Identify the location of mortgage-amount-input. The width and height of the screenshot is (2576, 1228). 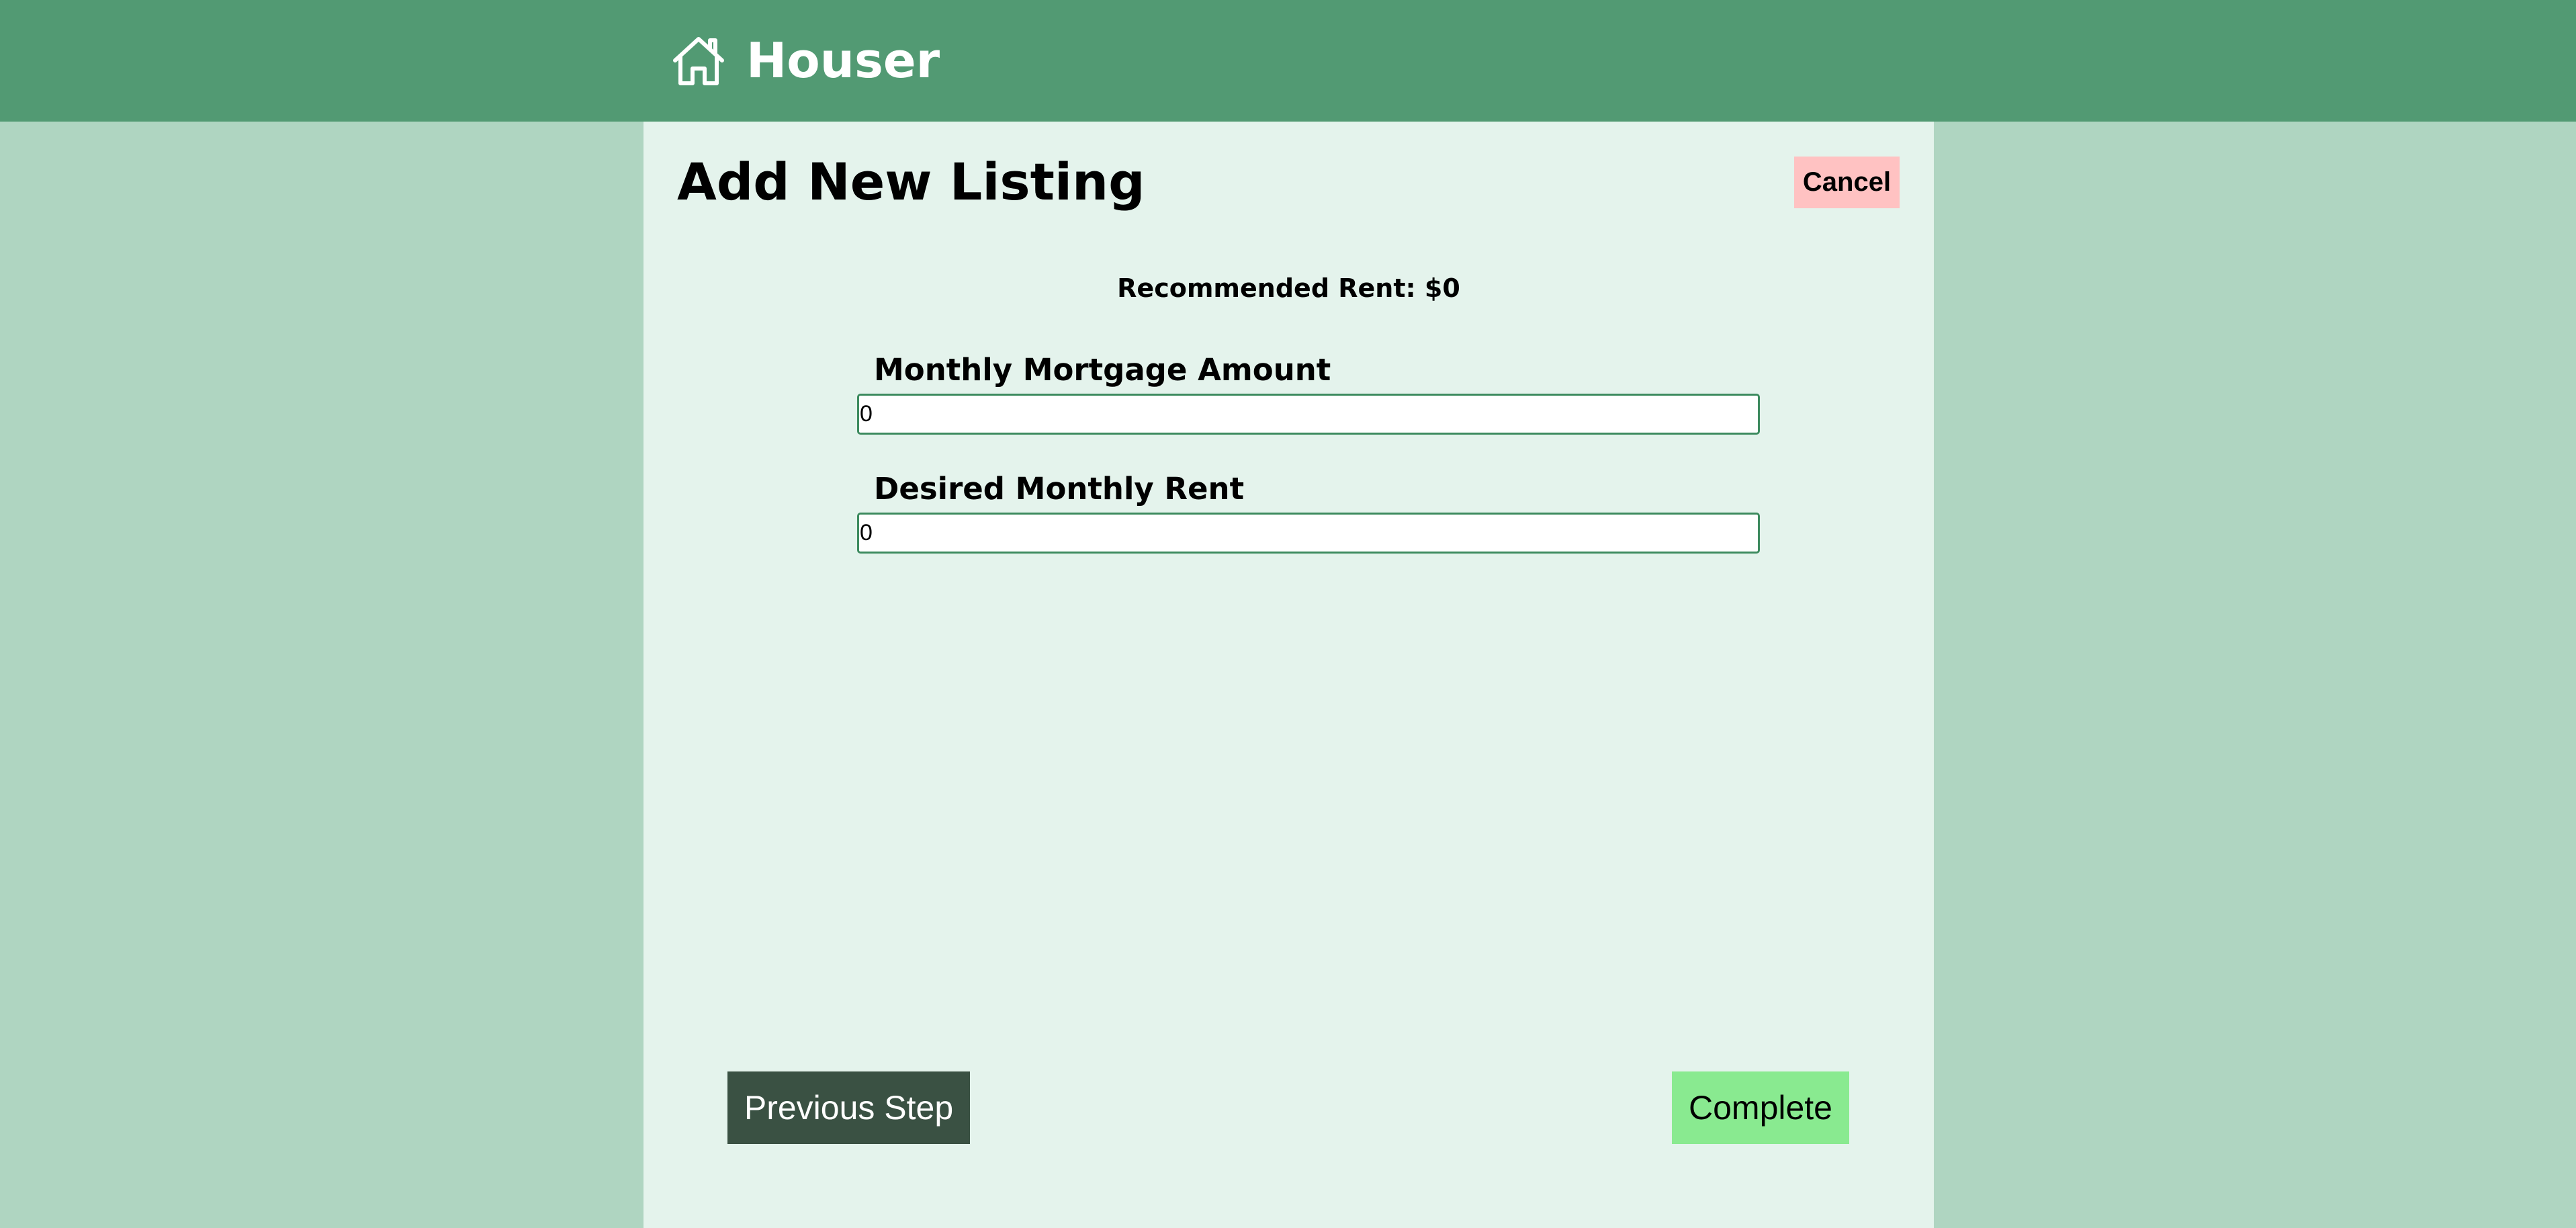
(1308, 414).